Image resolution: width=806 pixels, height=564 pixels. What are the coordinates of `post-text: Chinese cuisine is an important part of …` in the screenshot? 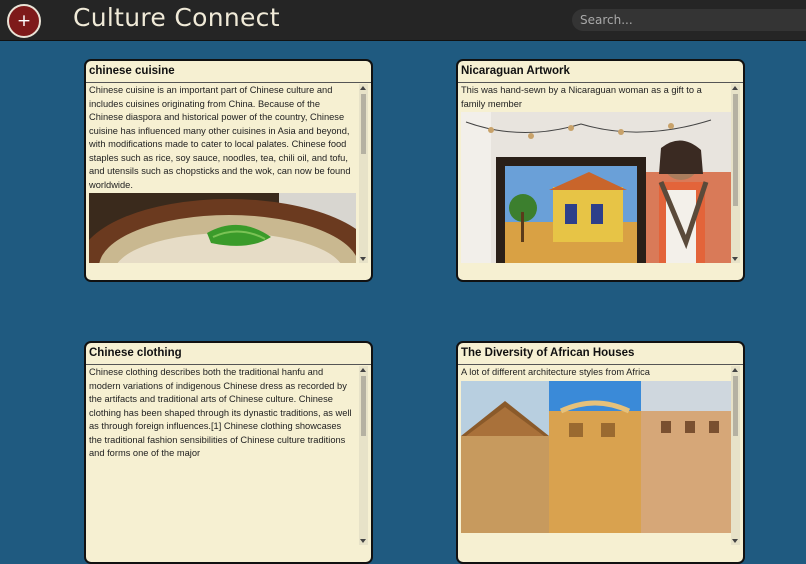 It's located at (220, 137).